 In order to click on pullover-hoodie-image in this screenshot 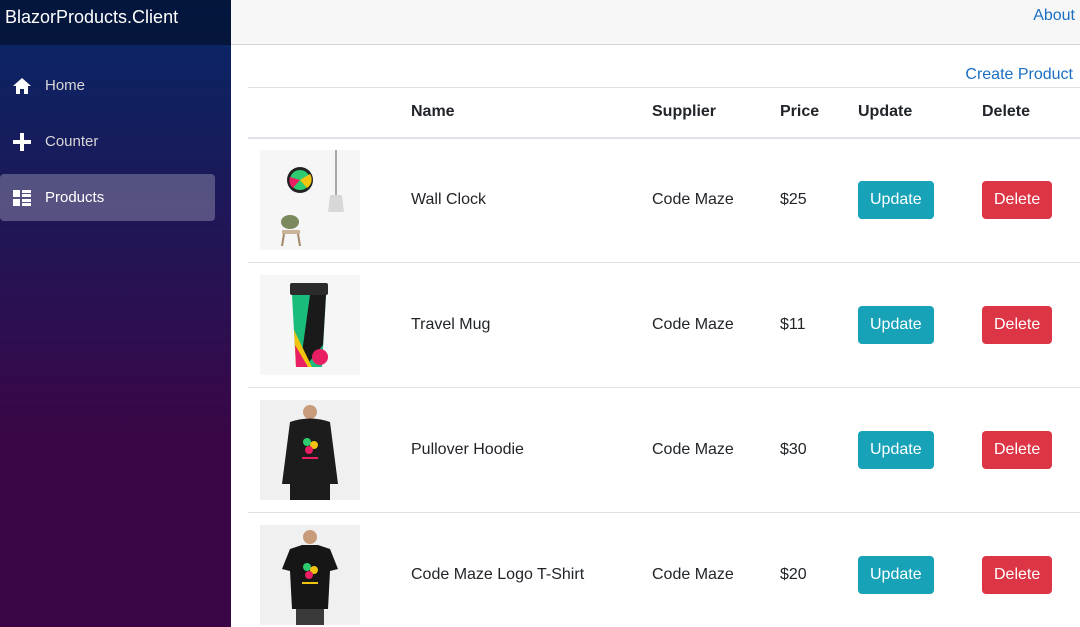, I will do `click(310, 450)`.